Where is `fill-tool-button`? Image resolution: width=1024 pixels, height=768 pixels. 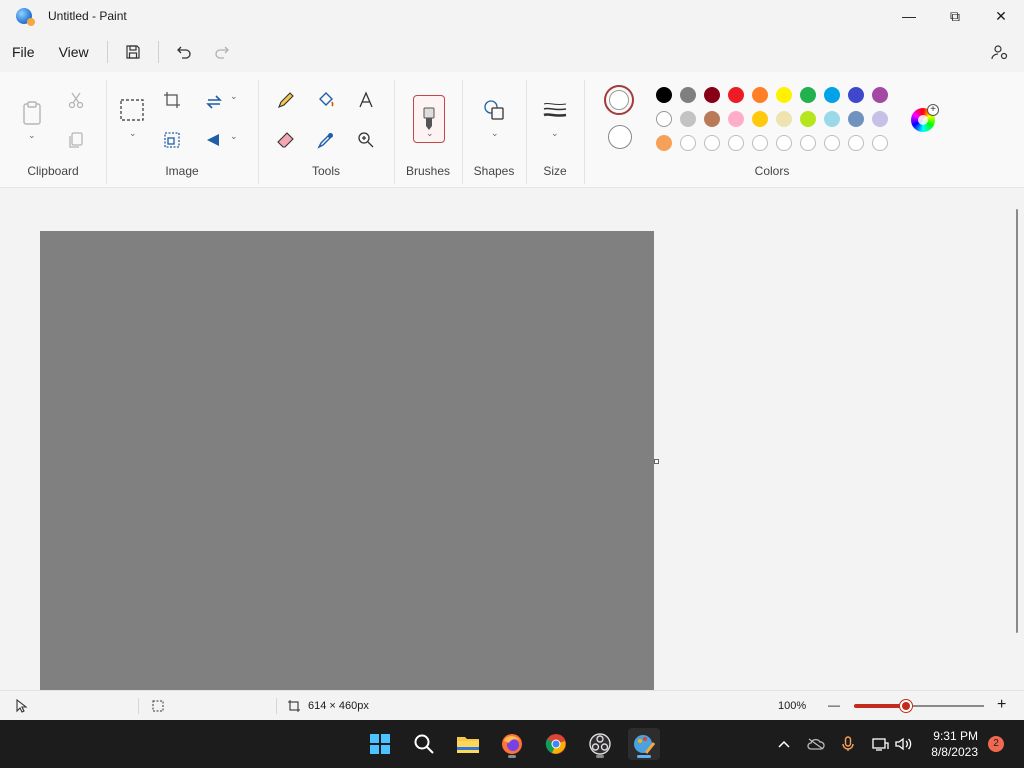
fill-tool-button is located at coordinates (326, 100).